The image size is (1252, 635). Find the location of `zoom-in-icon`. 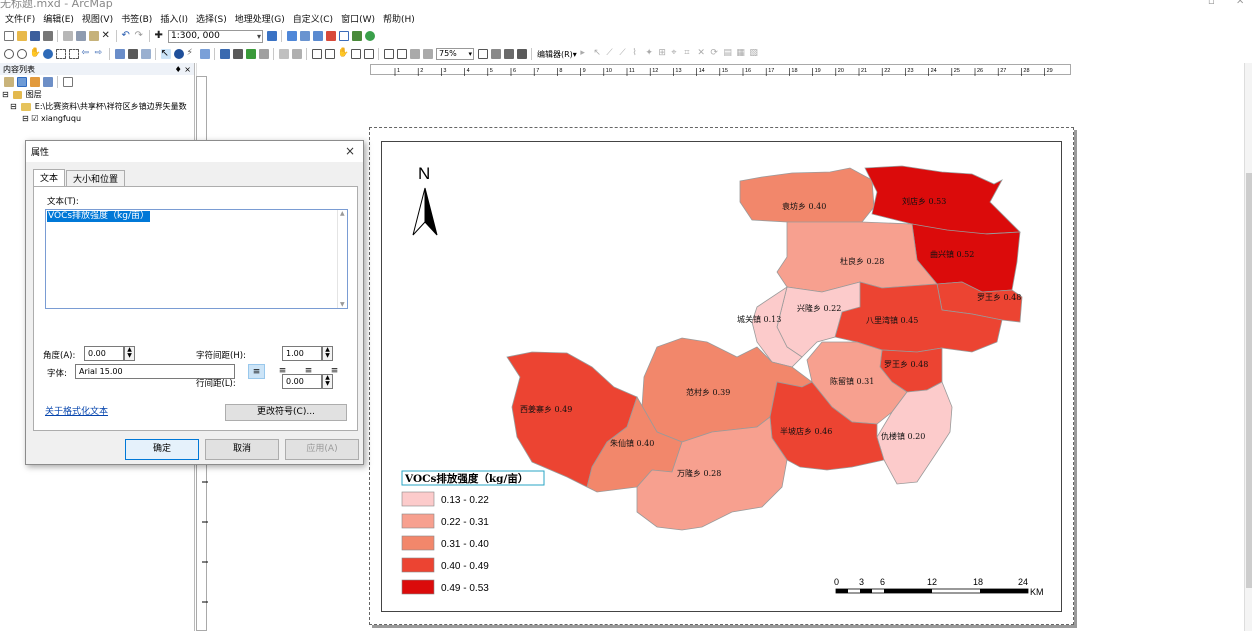

zoom-in-icon is located at coordinates (8, 54).